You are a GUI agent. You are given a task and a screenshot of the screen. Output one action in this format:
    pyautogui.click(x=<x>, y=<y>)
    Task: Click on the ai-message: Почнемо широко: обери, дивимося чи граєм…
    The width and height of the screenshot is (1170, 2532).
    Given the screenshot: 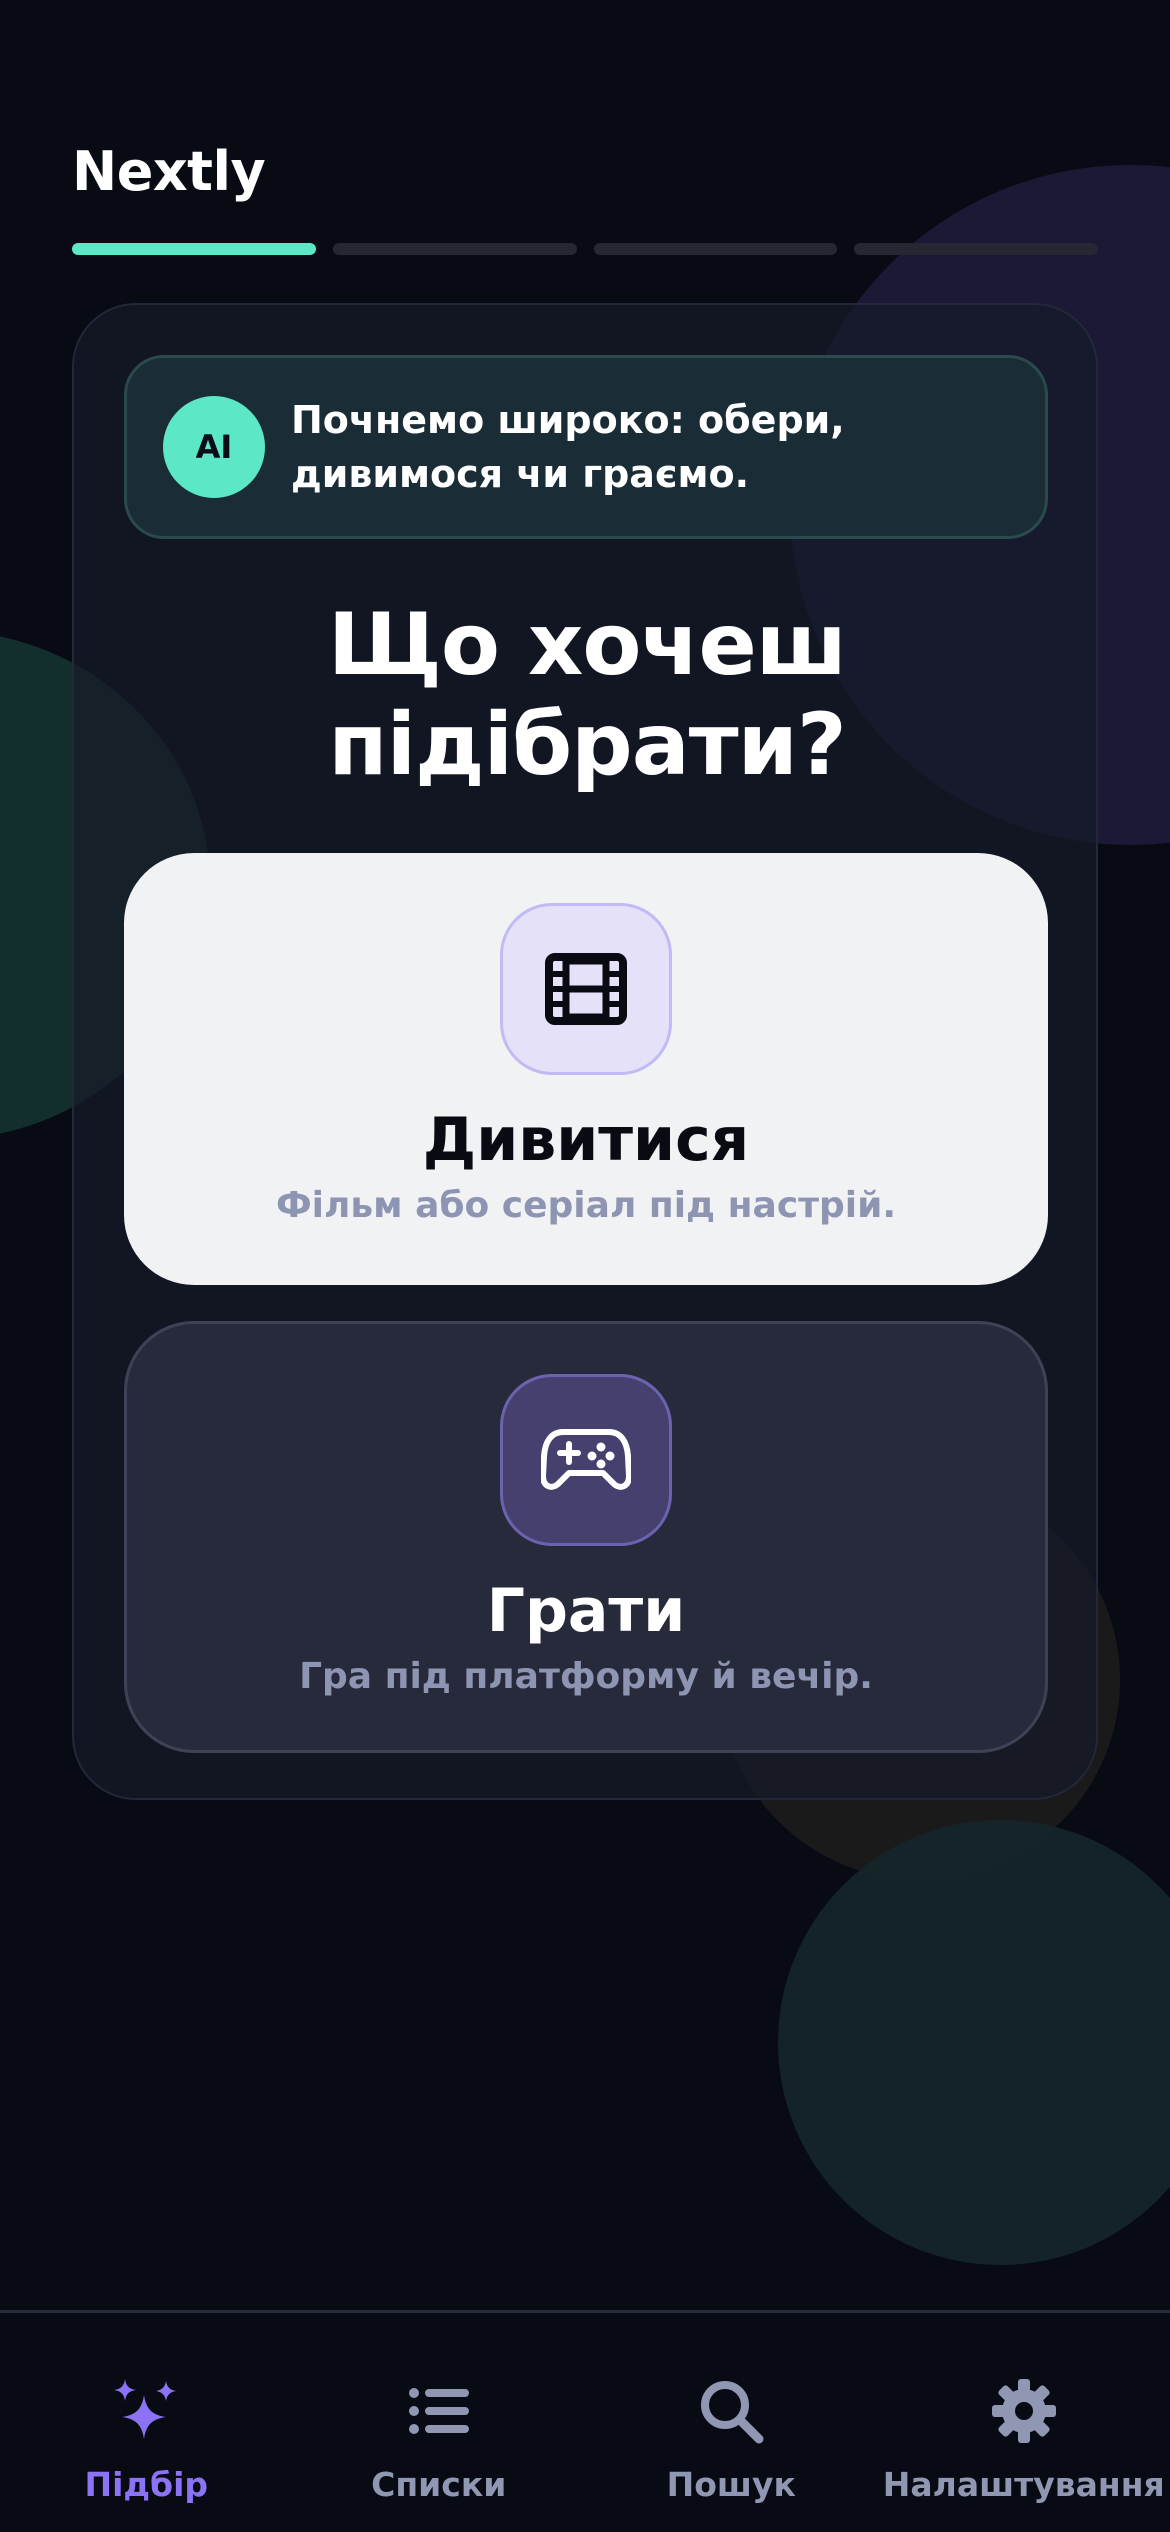 What is the action you would take?
    pyautogui.click(x=641, y=447)
    